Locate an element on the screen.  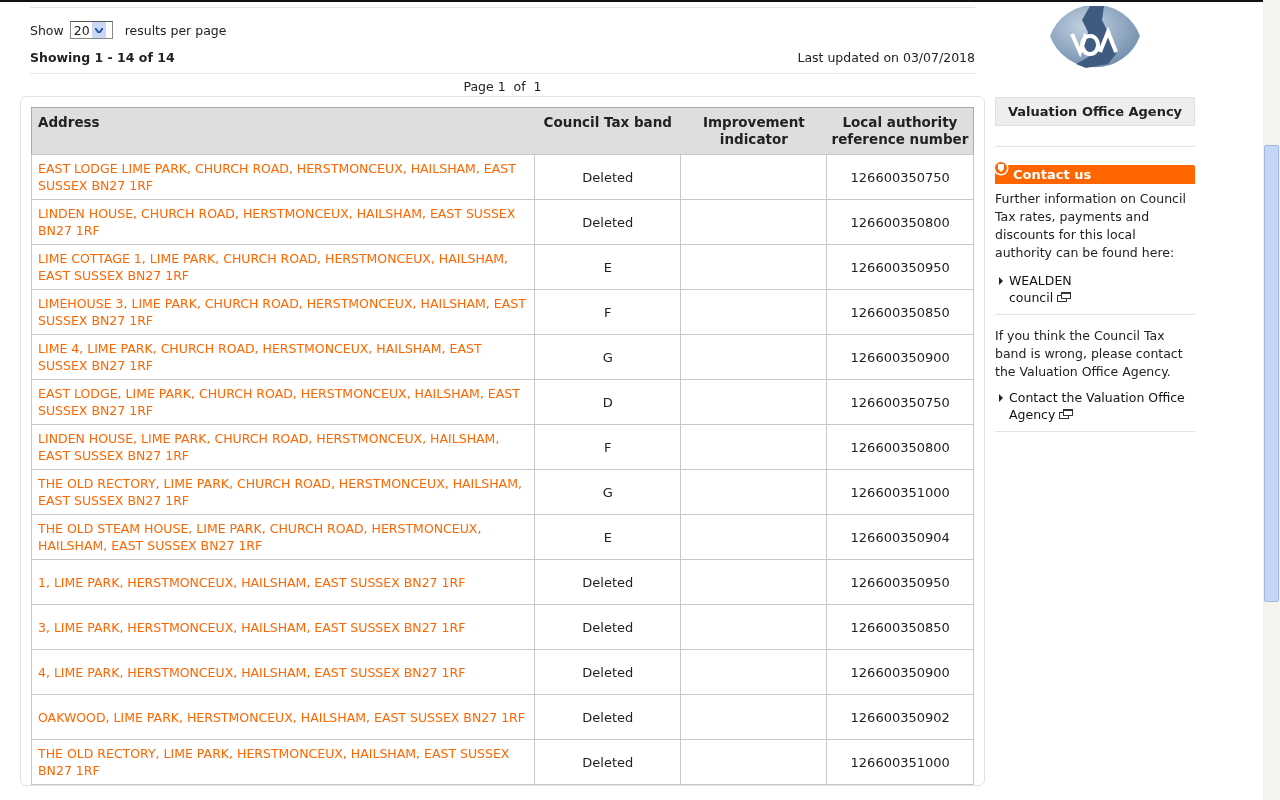
column-header: Council Tax band is located at coordinates (607, 131).